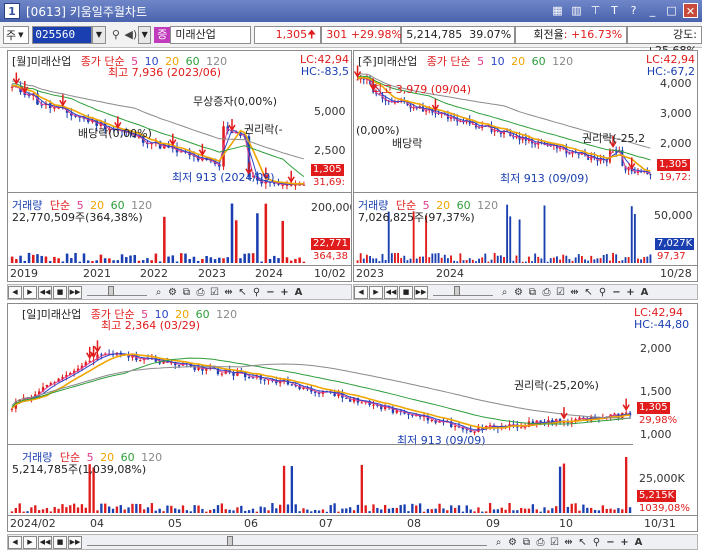 Image resolution: width=702 pixels, height=556 pixels. Describe the element at coordinates (624, 542) in the screenshot. I see `daily-zoom-in-button: +` at that location.